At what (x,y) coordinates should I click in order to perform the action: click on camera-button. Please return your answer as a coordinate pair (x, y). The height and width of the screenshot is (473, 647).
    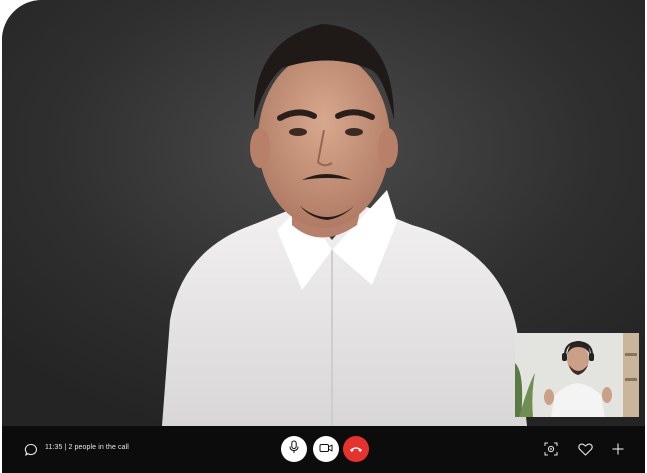
    Looking at the image, I should click on (326, 449).